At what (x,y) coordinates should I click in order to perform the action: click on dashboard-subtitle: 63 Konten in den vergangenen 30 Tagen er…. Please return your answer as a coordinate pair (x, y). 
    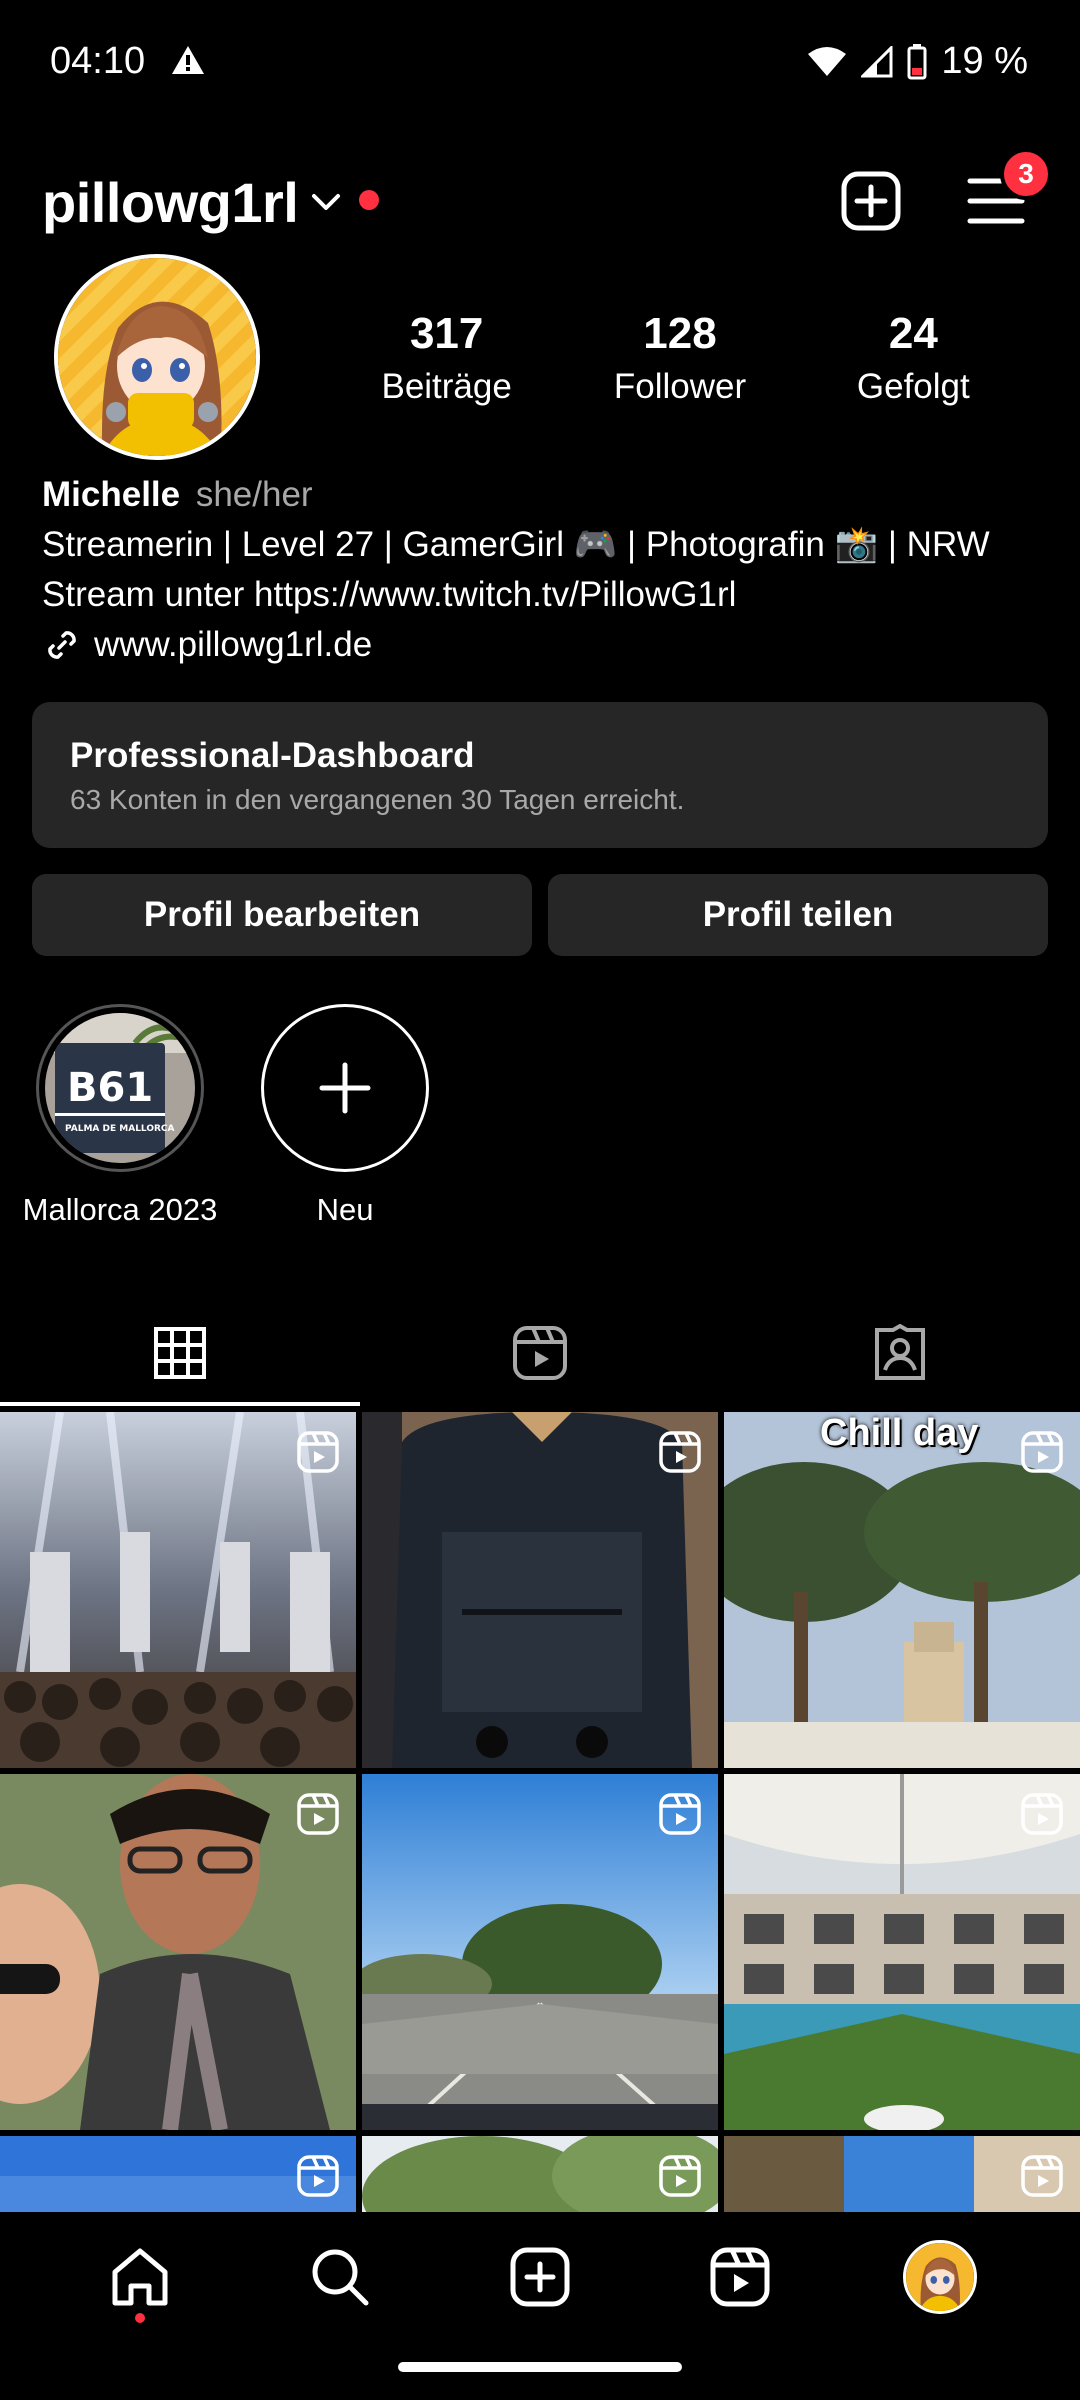
    Looking at the image, I should click on (377, 799).